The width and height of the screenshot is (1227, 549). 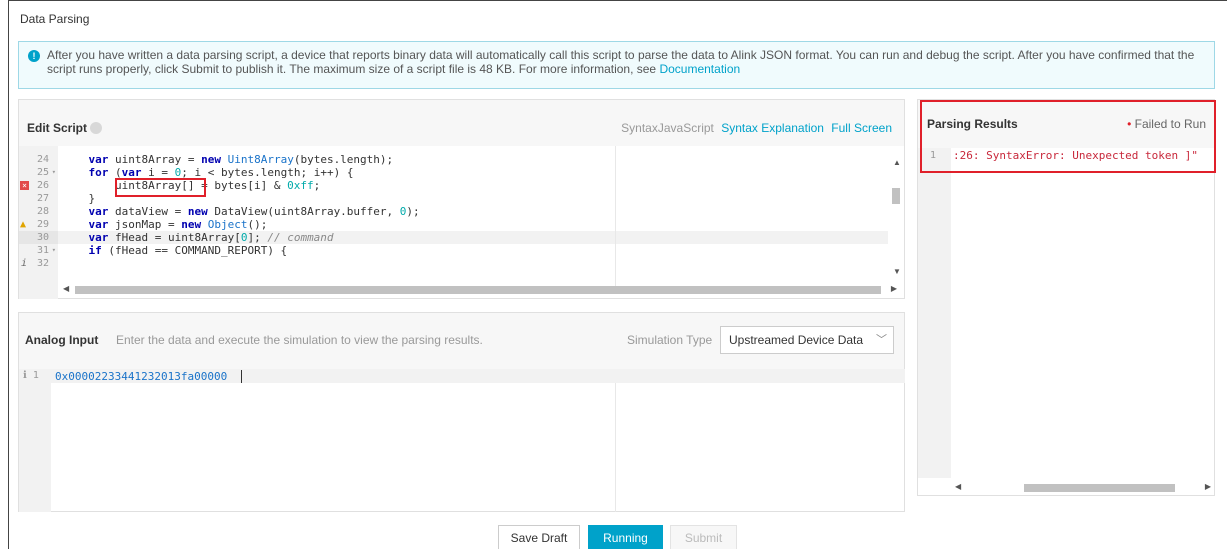 What do you see at coordinates (539, 537) in the screenshot?
I see `save-draft-button: Save Draft` at bounding box center [539, 537].